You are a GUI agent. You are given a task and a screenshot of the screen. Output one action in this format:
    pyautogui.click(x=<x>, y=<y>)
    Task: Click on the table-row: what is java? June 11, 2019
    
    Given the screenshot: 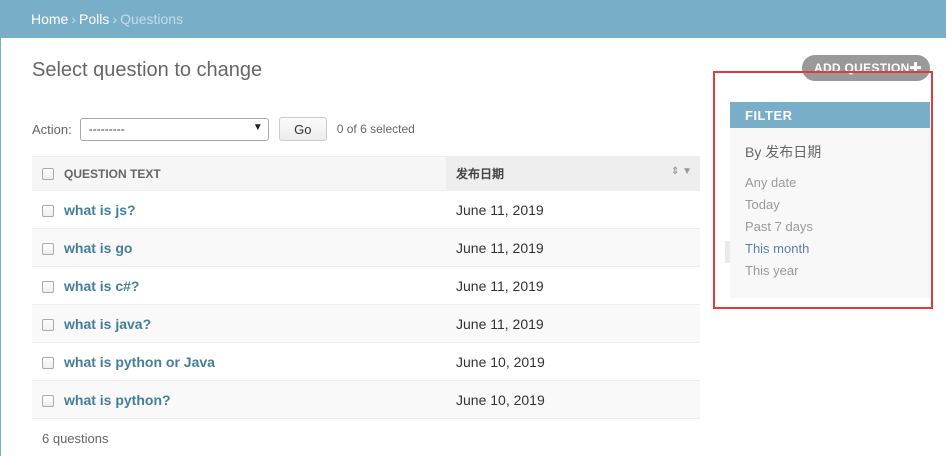 What is the action you would take?
    pyautogui.click(x=366, y=323)
    